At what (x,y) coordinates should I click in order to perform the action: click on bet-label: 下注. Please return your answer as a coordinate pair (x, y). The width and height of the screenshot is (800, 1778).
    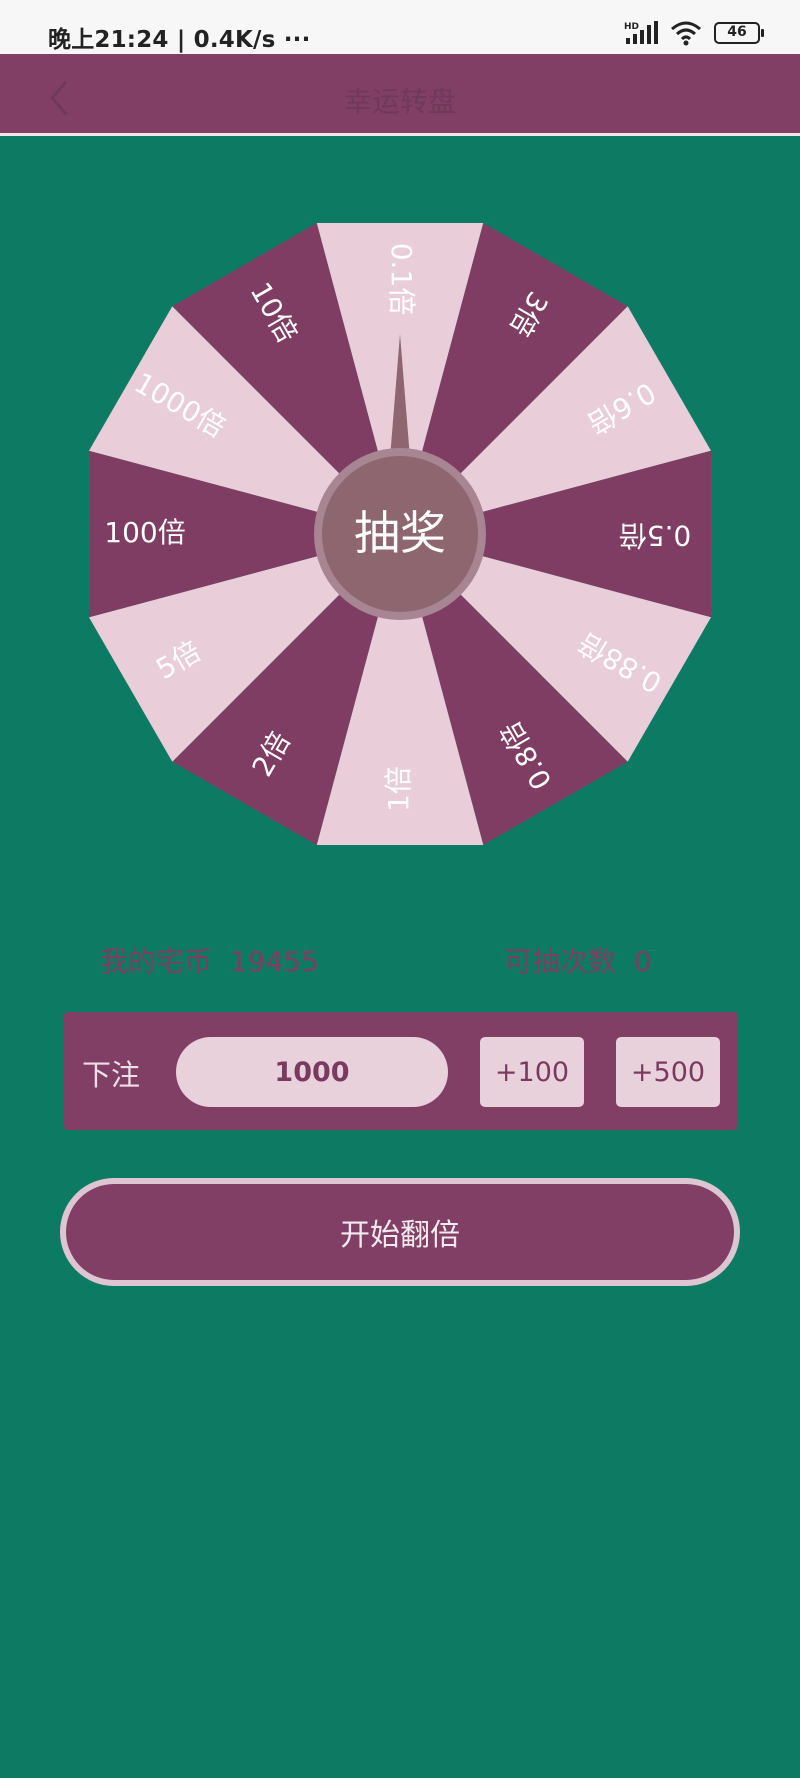
    Looking at the image, I should click on (111, 1075).